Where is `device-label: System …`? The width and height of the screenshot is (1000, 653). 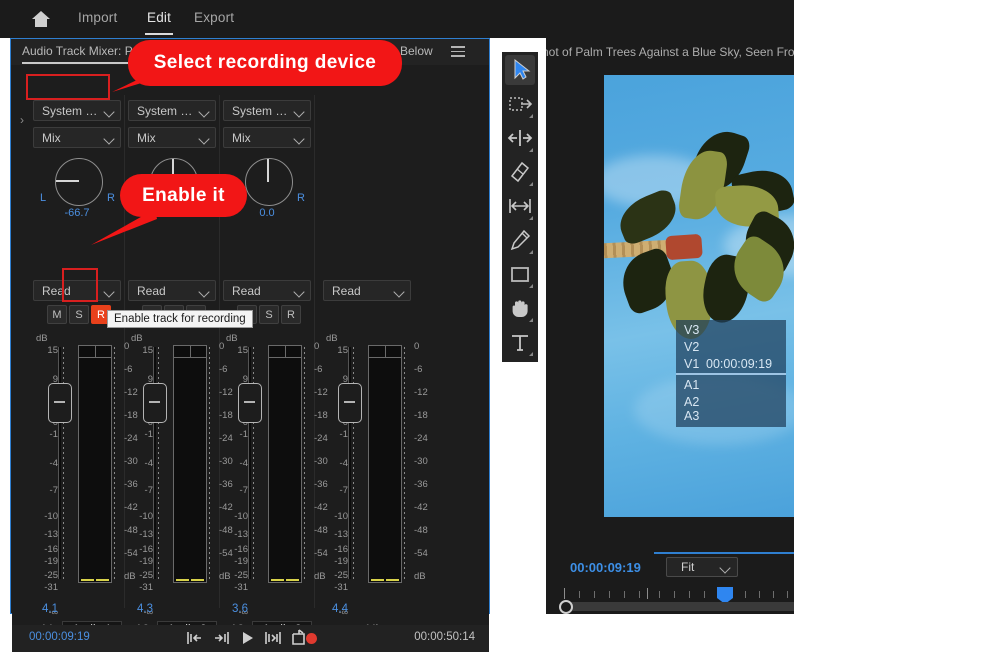
device-label: System … is located at coordinates (260, 111).